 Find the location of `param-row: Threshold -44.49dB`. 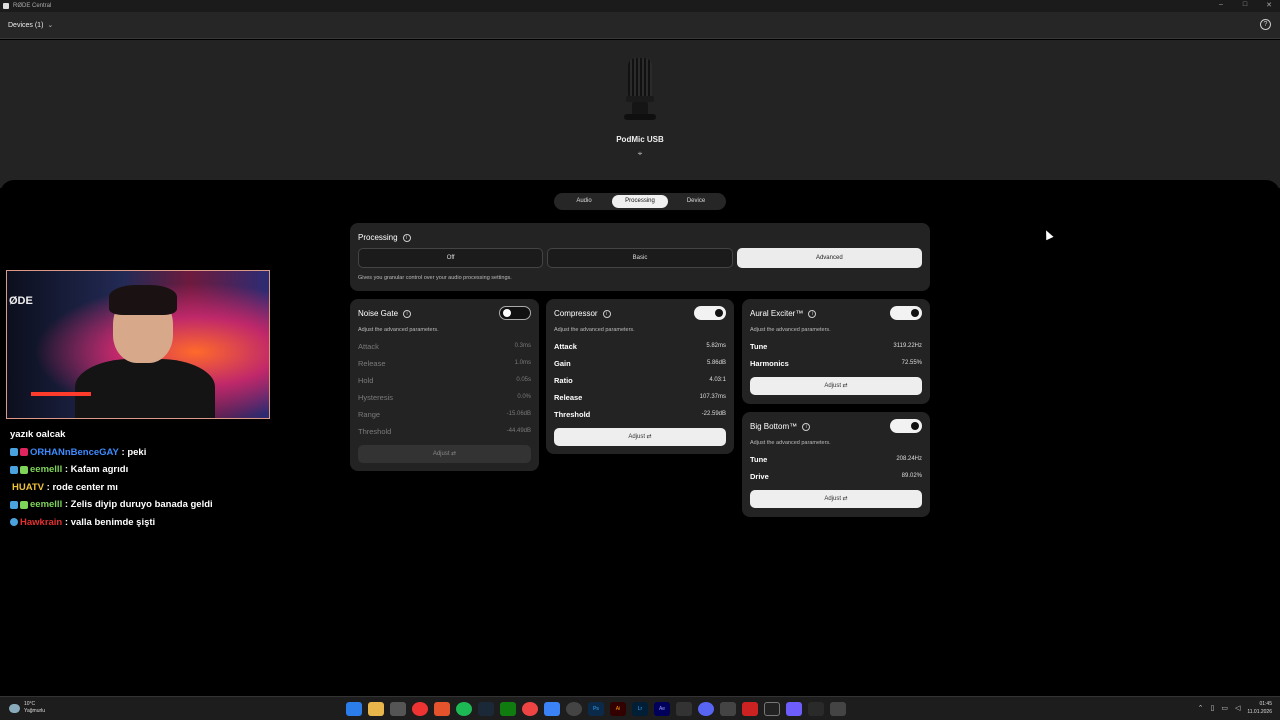

param-row: Threshold -44.49dB is located at coordinates (444, 431).